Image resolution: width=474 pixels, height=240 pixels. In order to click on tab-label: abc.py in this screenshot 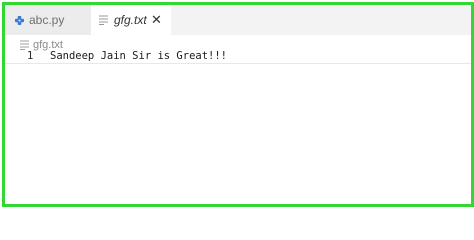, I will do `click(47, 20)`.